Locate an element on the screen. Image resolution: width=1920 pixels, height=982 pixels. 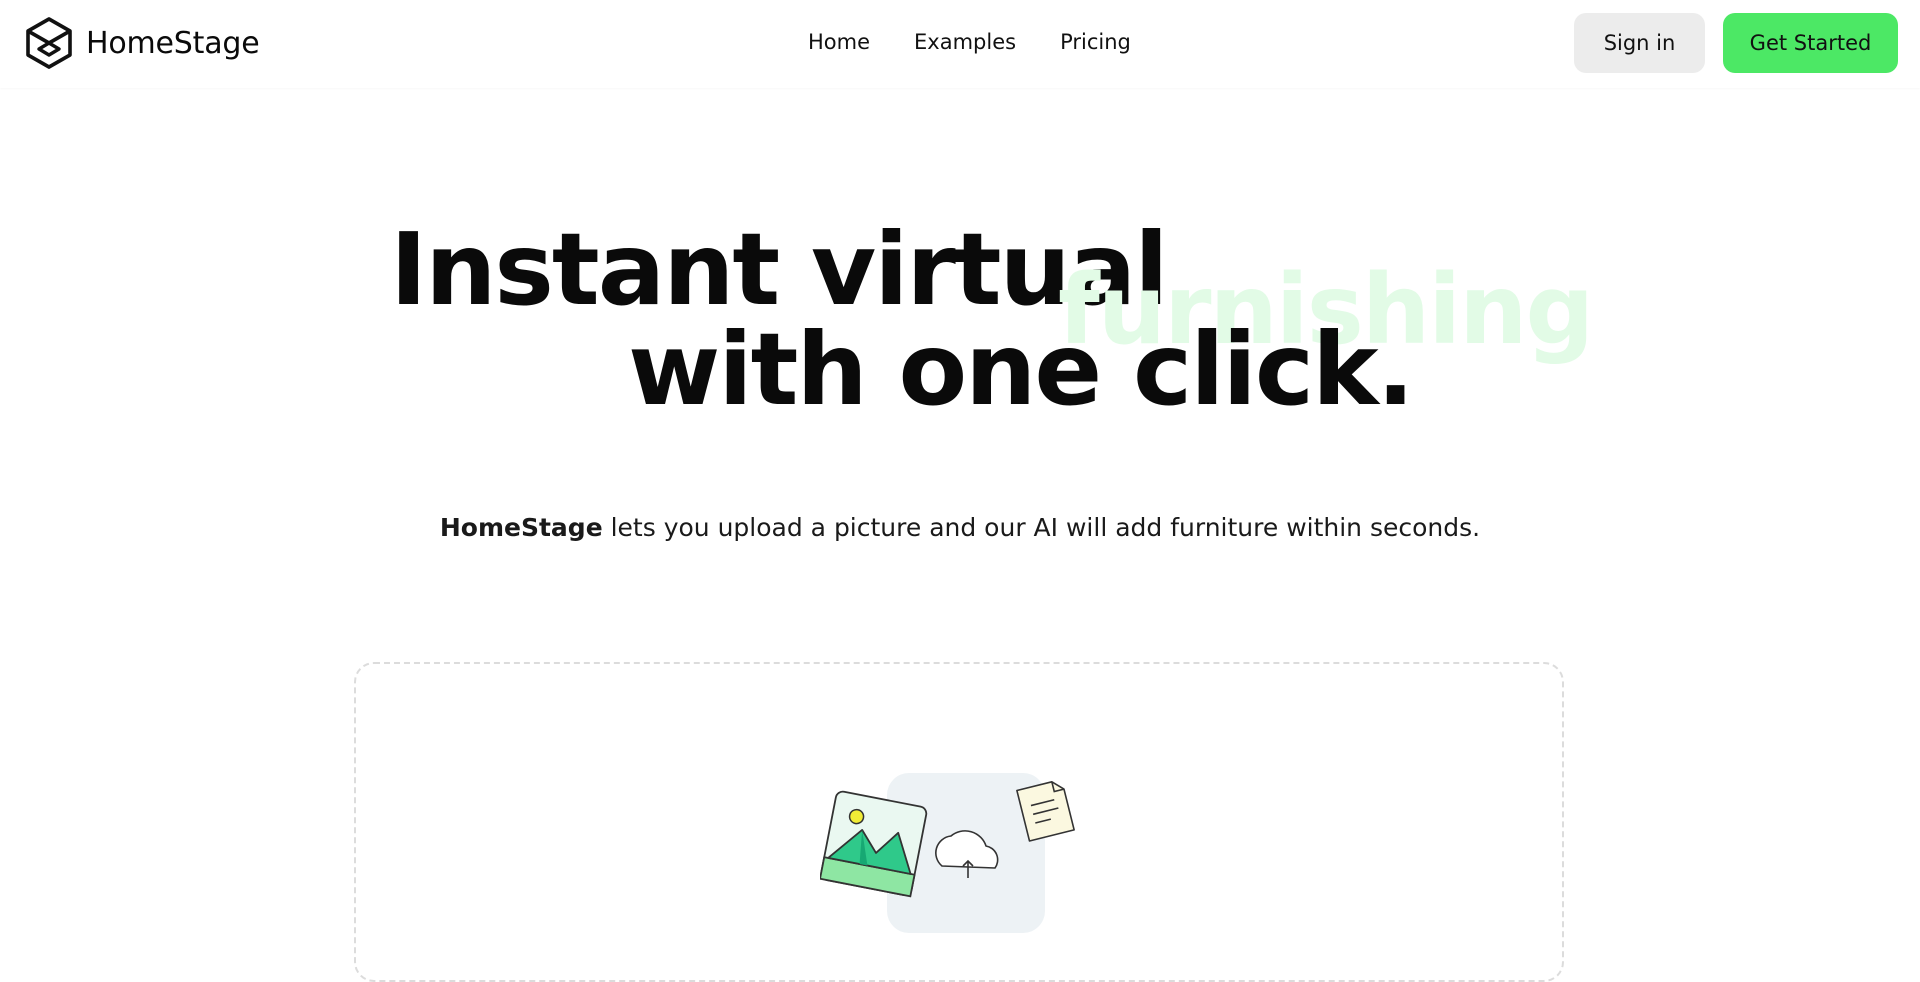
hero-headline-line1: Instant virtual is located at coordinates (779, 269).